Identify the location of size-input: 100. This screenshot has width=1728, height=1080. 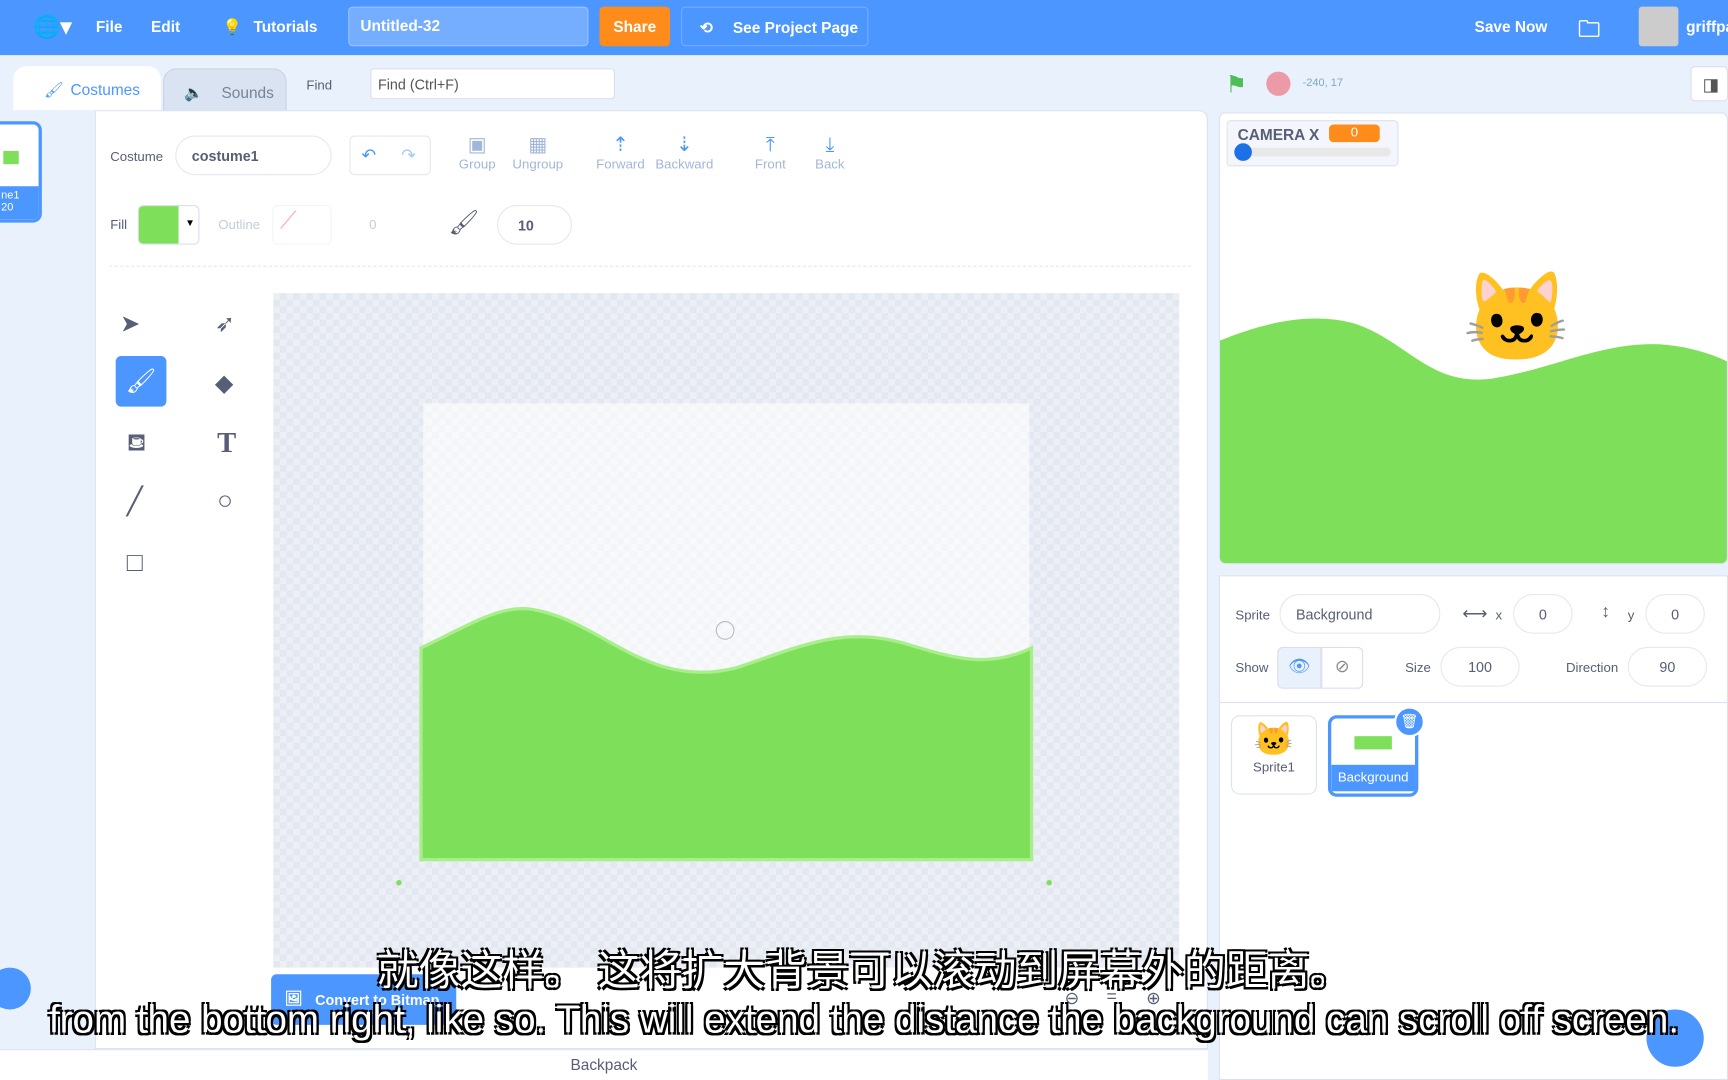
(1480, 666).